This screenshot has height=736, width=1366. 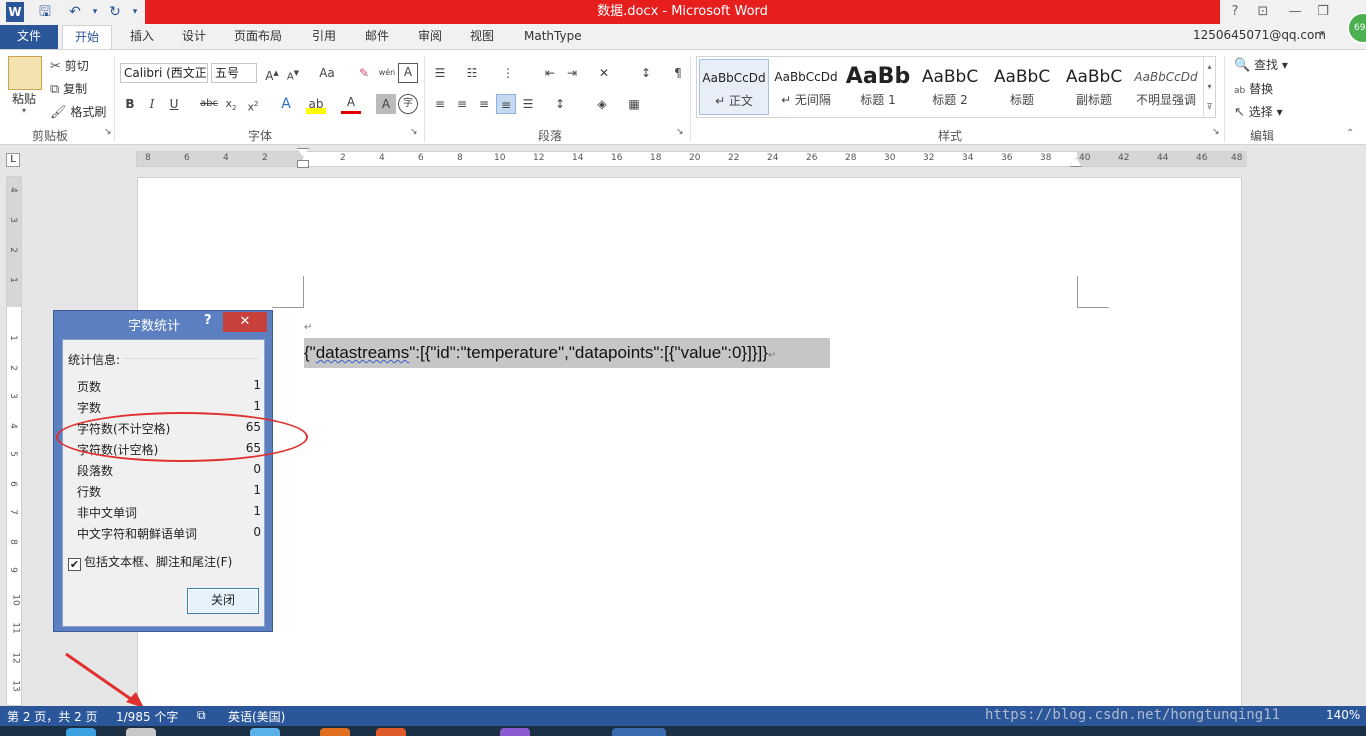 What do you see at coordinates (272, 73) in the screenshot?
I see `grow-font-icon: A▲` at bounding box center [272, 73].